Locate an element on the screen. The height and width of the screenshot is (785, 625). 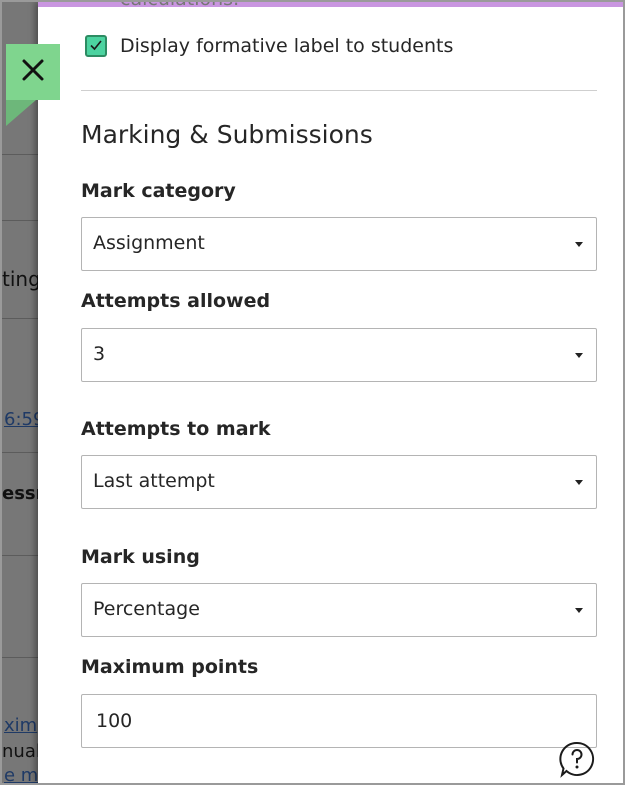
background-link: xim is located at coordinates (20, 725).